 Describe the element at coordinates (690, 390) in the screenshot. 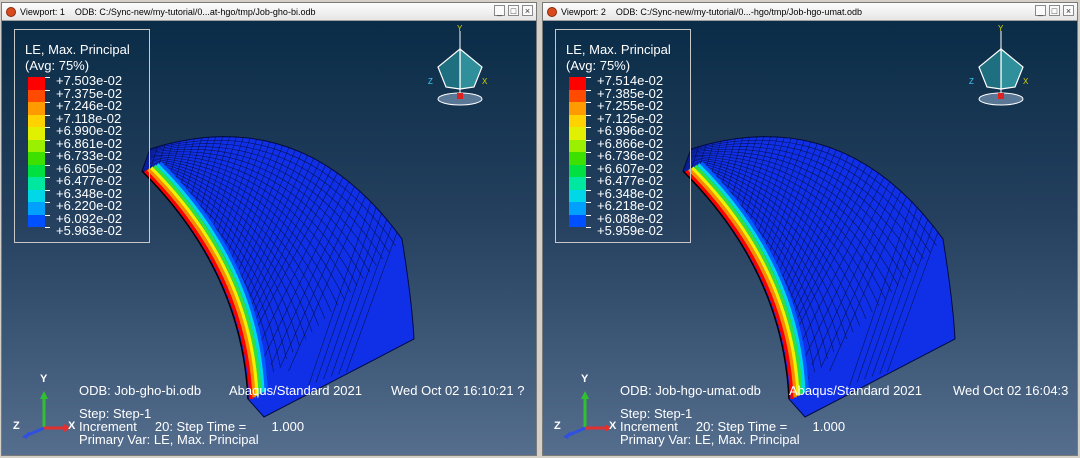

I see `info-odb: ODB: Job-hgo-umat.odb` at that location.